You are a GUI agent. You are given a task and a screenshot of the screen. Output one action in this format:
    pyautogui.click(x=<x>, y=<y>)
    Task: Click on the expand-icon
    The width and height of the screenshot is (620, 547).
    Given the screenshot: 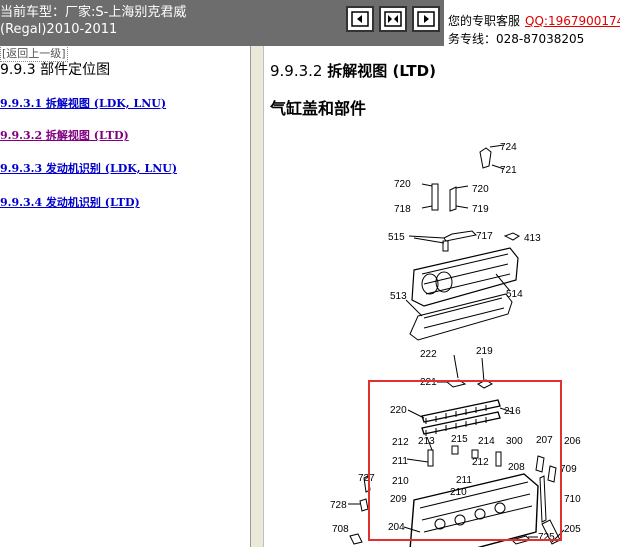 What is the action you would take?
    pyautogui.click(x=393, y=19)
    